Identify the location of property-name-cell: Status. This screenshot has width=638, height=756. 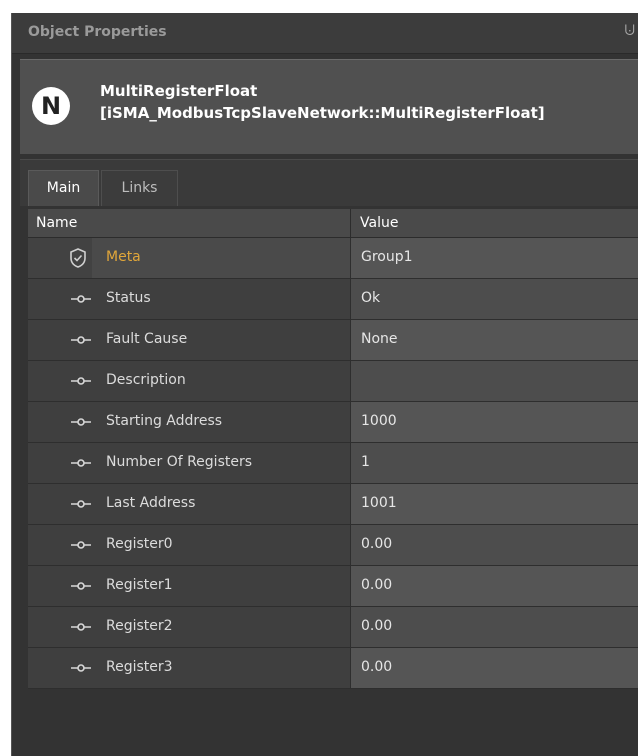
(189, 299).